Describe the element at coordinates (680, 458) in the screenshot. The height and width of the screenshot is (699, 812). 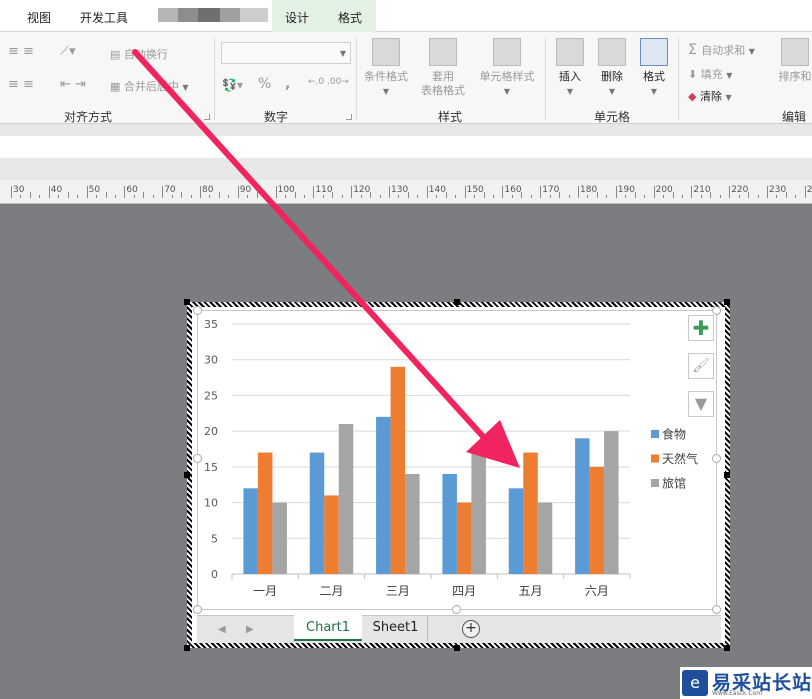
I see `legend-entry: 天然气` at that location.